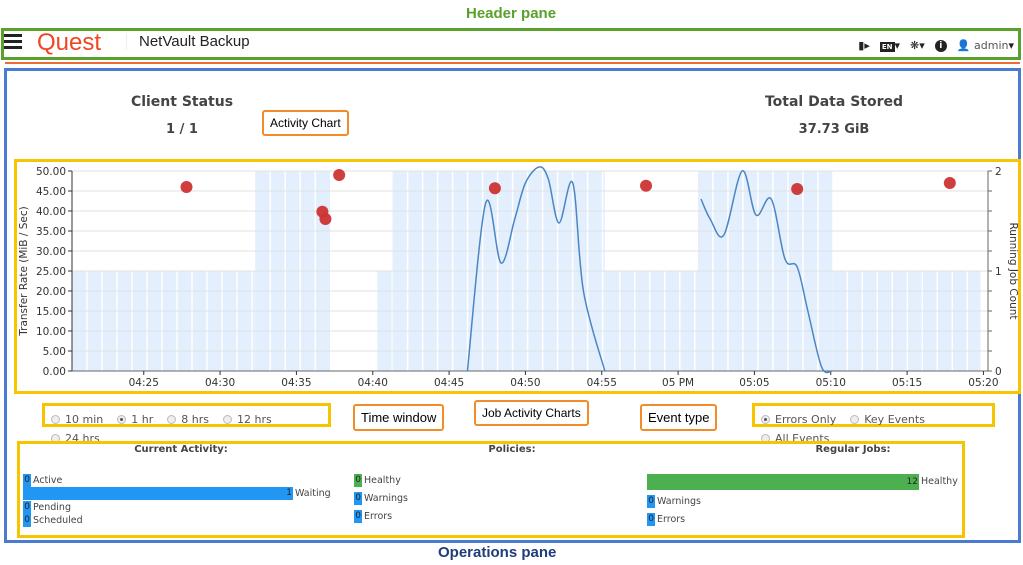 This screenshot has width=1023, height=565. I want to click on client-status-label: Client Status, so click(182, 102).